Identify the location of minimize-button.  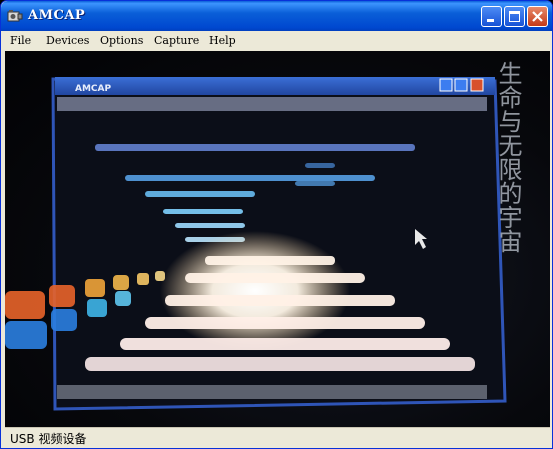
(491, 16).